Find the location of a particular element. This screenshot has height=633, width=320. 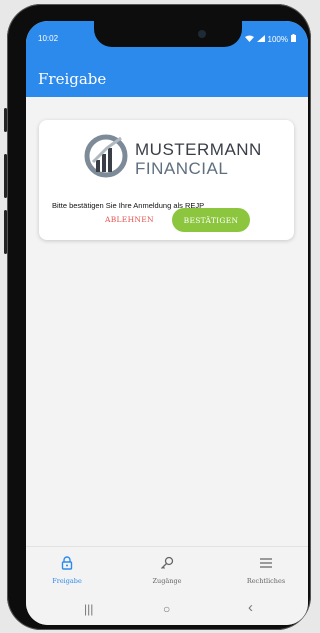

back-icon: ‹ is located at coordinates (250, 607).